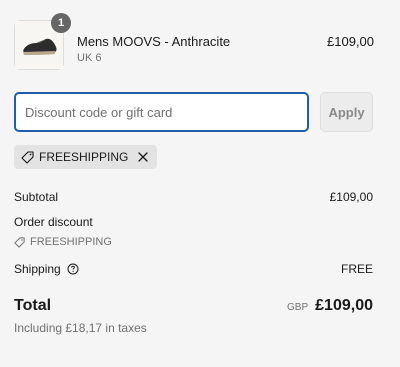 The width and height of the screenshot is (400, 367). I want to click on quantity-badge: 1, so click(61, 23).